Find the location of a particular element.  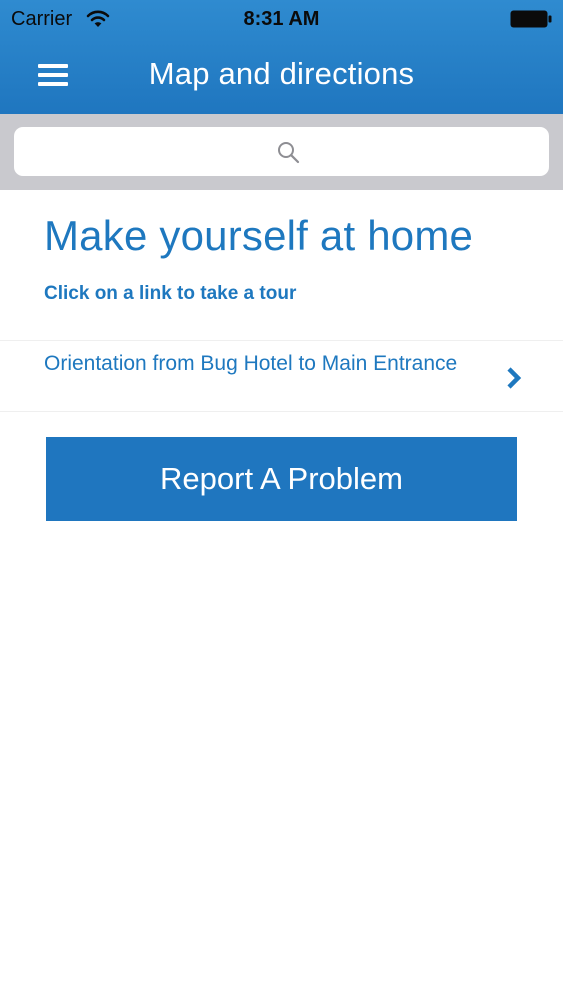

app-header: Carrier 8:31 AM Map and directions is located at coordinates (281, 57).